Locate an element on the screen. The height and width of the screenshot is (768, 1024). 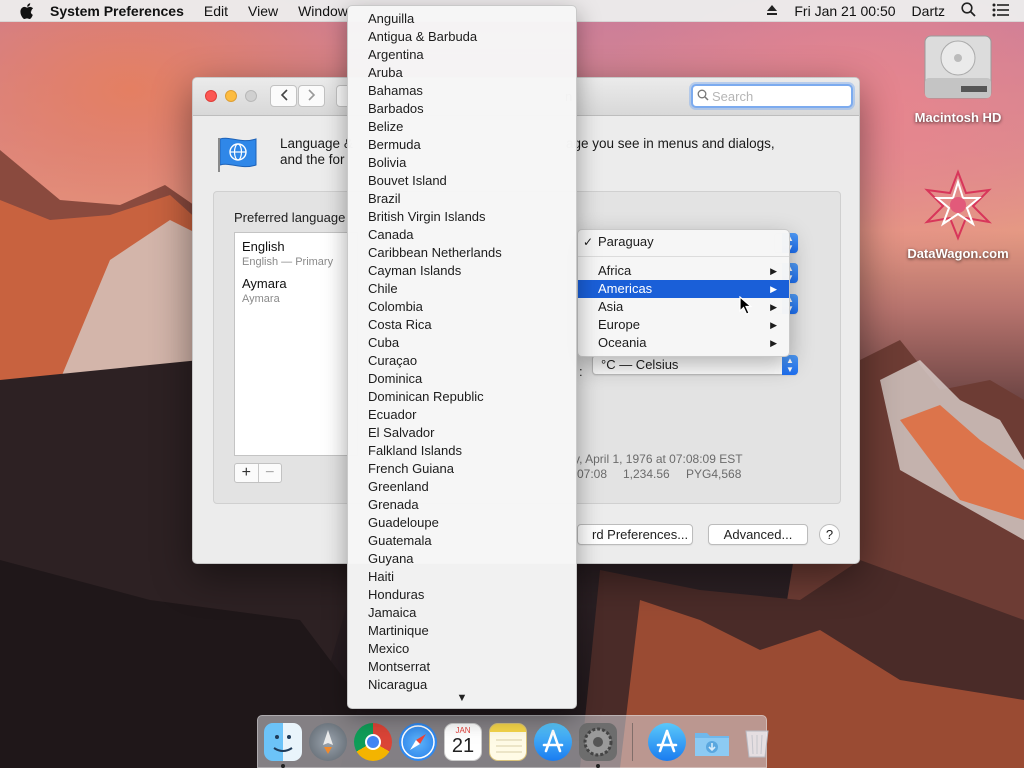
menu-item-country: Caribbean Netherlands is located at coordinates (462, 253).